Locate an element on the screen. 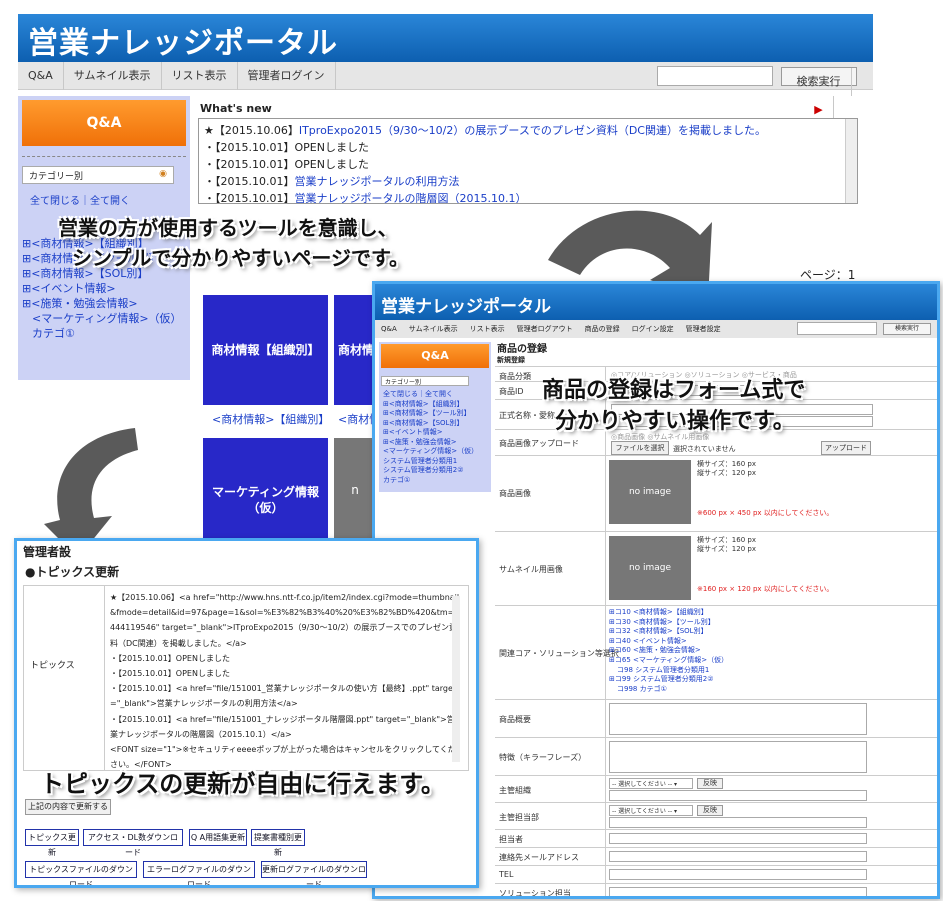 This screenshot has width=943, height=901. related-item: ⊞コ32 <商材情報>【SOL別】 is located at coordinates (668, 632).